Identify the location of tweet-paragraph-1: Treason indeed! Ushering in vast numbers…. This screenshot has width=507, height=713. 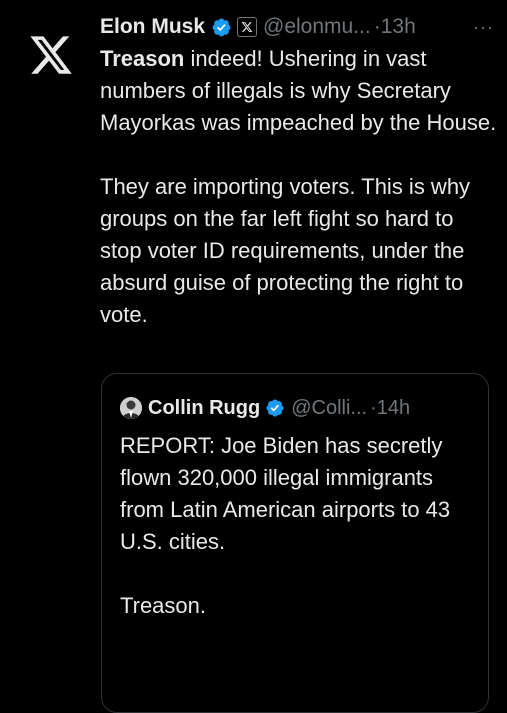
(300, 91).